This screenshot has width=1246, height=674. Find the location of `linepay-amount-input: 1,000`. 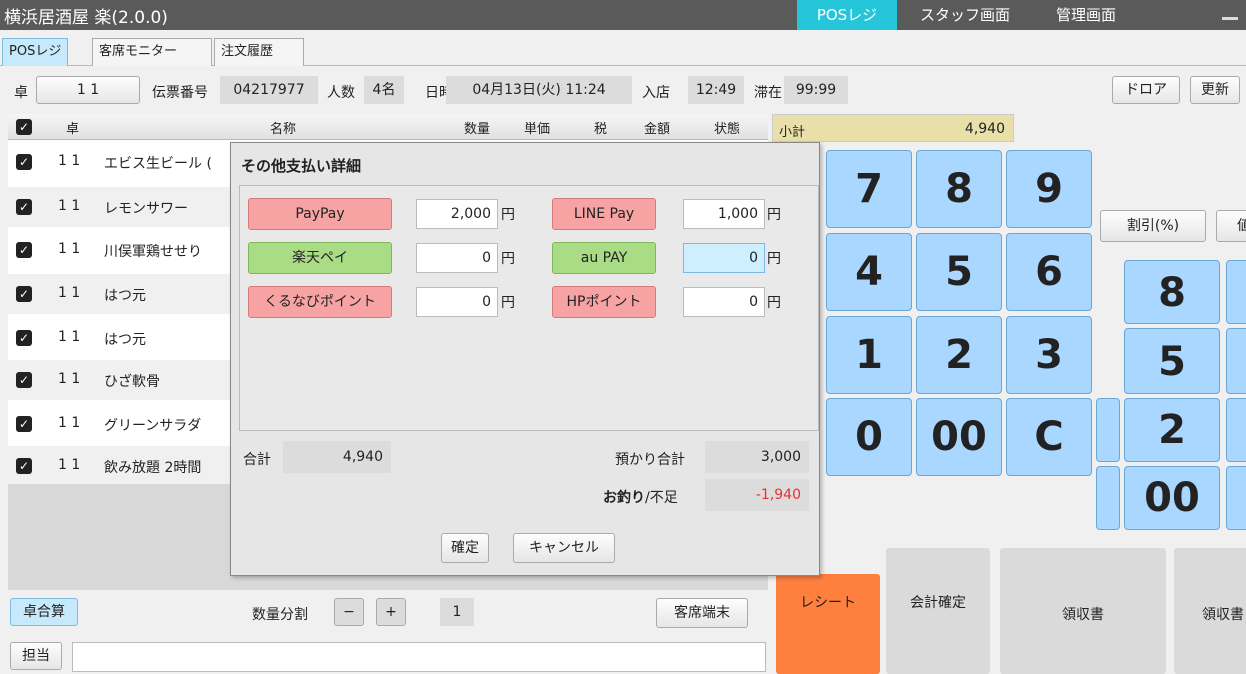

linepay-amount-input: 1,000 is located at coordinates (724, 214).